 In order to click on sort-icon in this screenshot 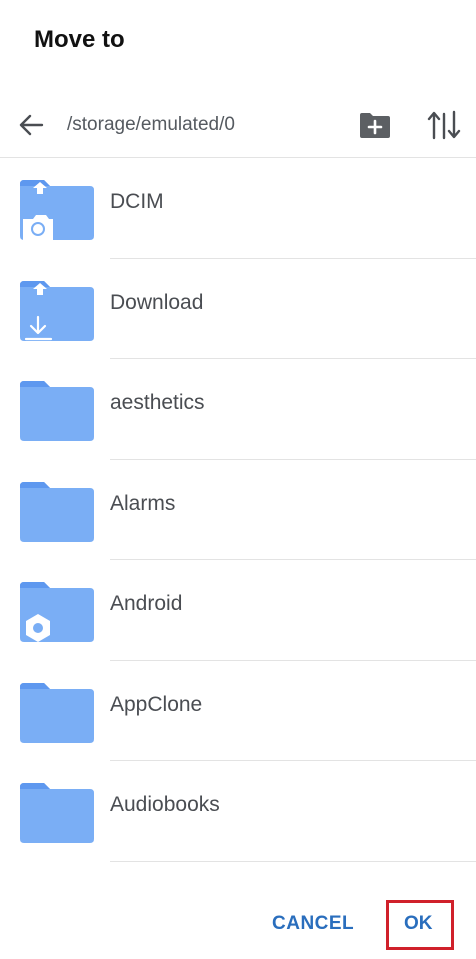, I will do `click(444, 125)`.